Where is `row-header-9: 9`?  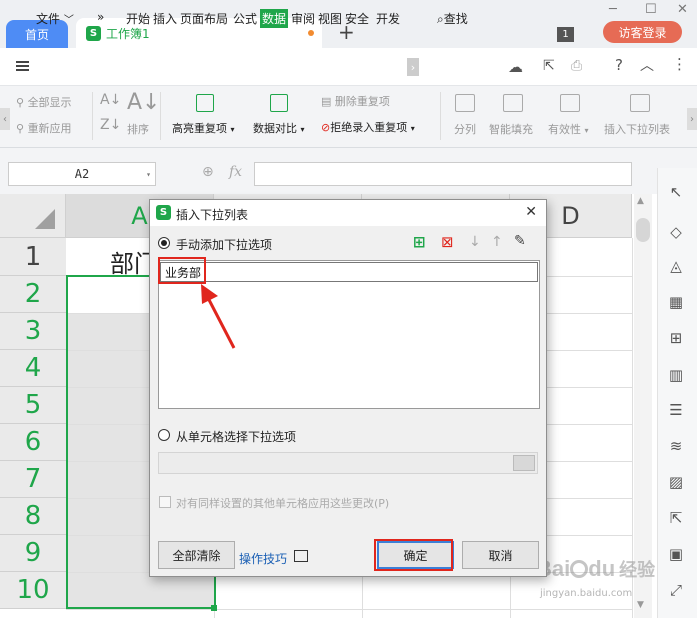
row-header-9: 9 is located at coordinates (33, 553).